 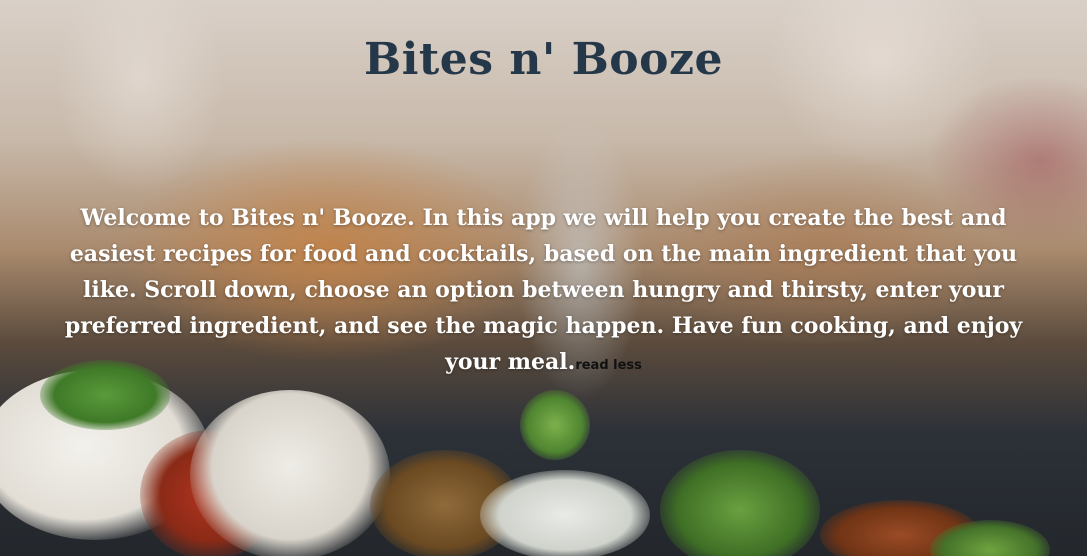 I want to click on food-mozzarella-shape, so click(x=290, y=473).